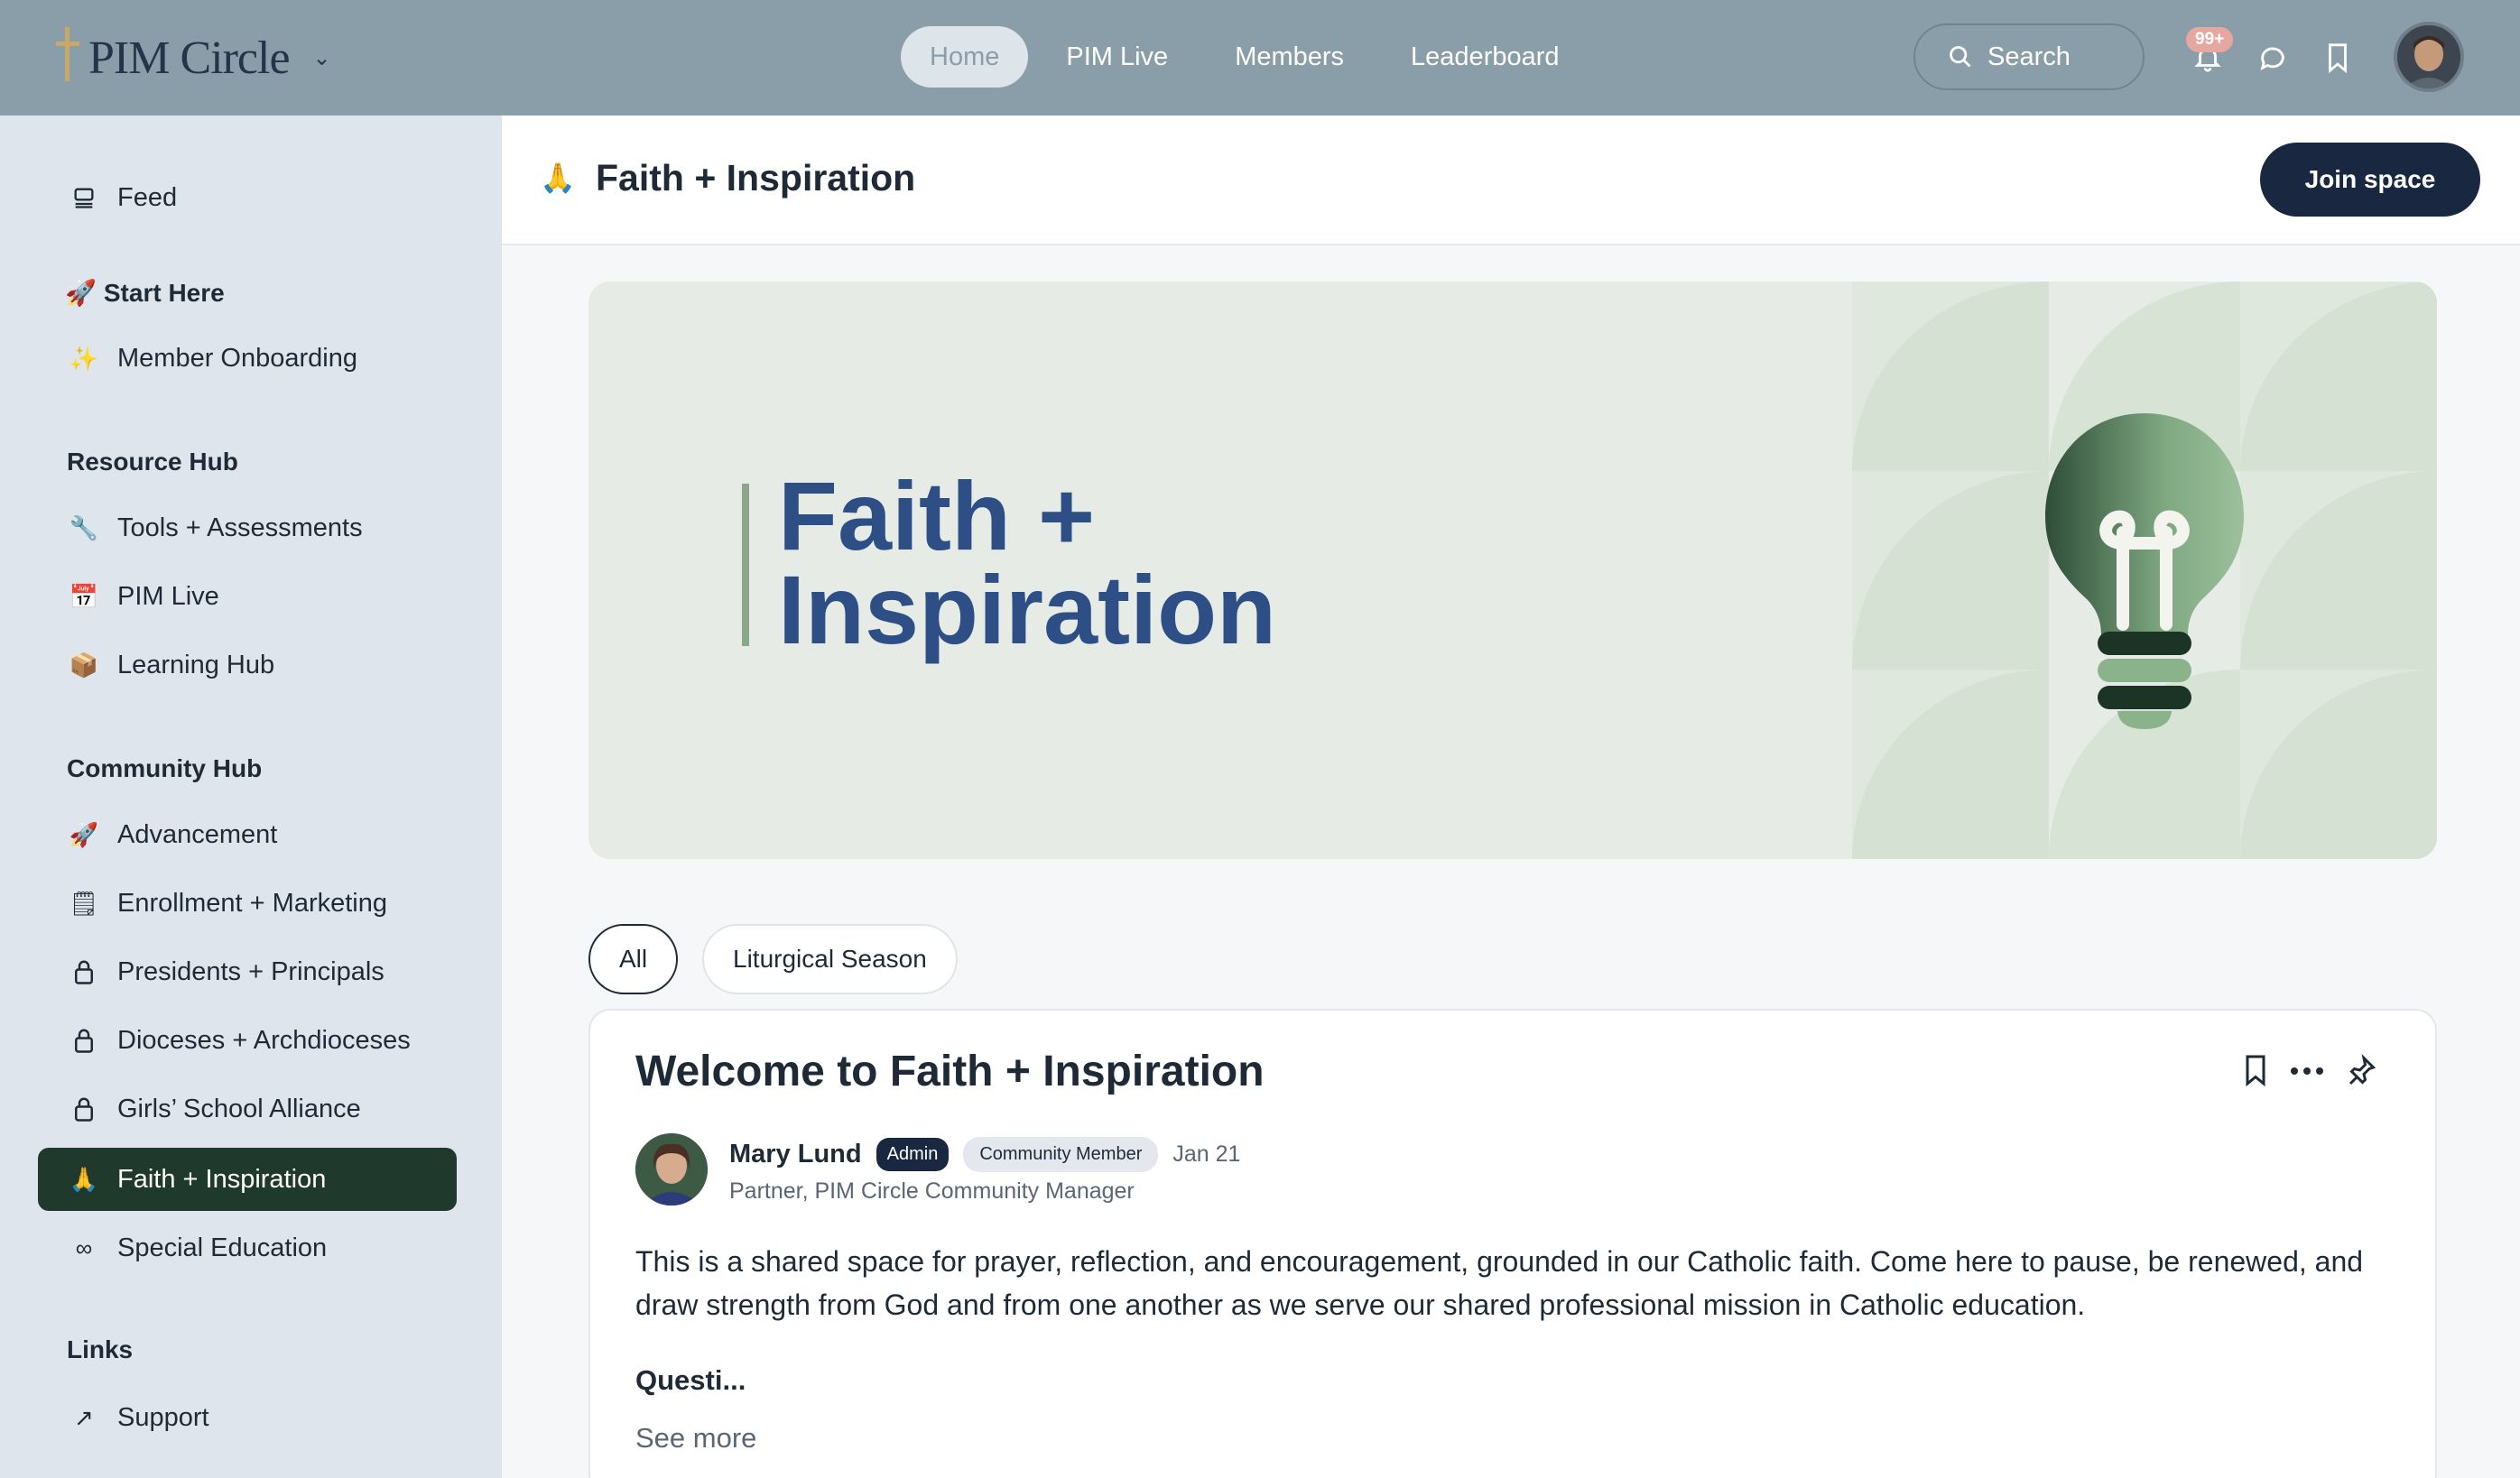 This screenshot has height=1478, width=2520. What do you see at coordinates (247, 197) in the screenshot?
I see `sidebar-item-feed: Feed` at bounding box center [247, 197].